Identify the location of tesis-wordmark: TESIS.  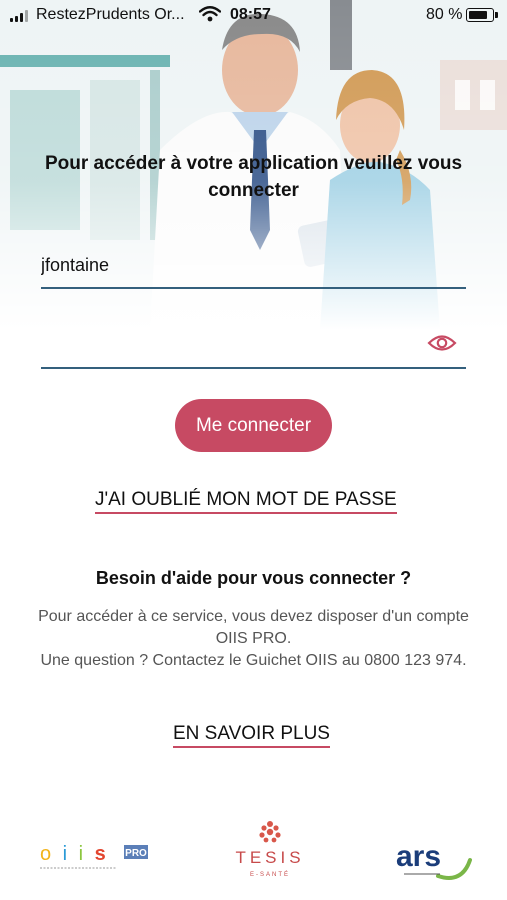
(269, 857).